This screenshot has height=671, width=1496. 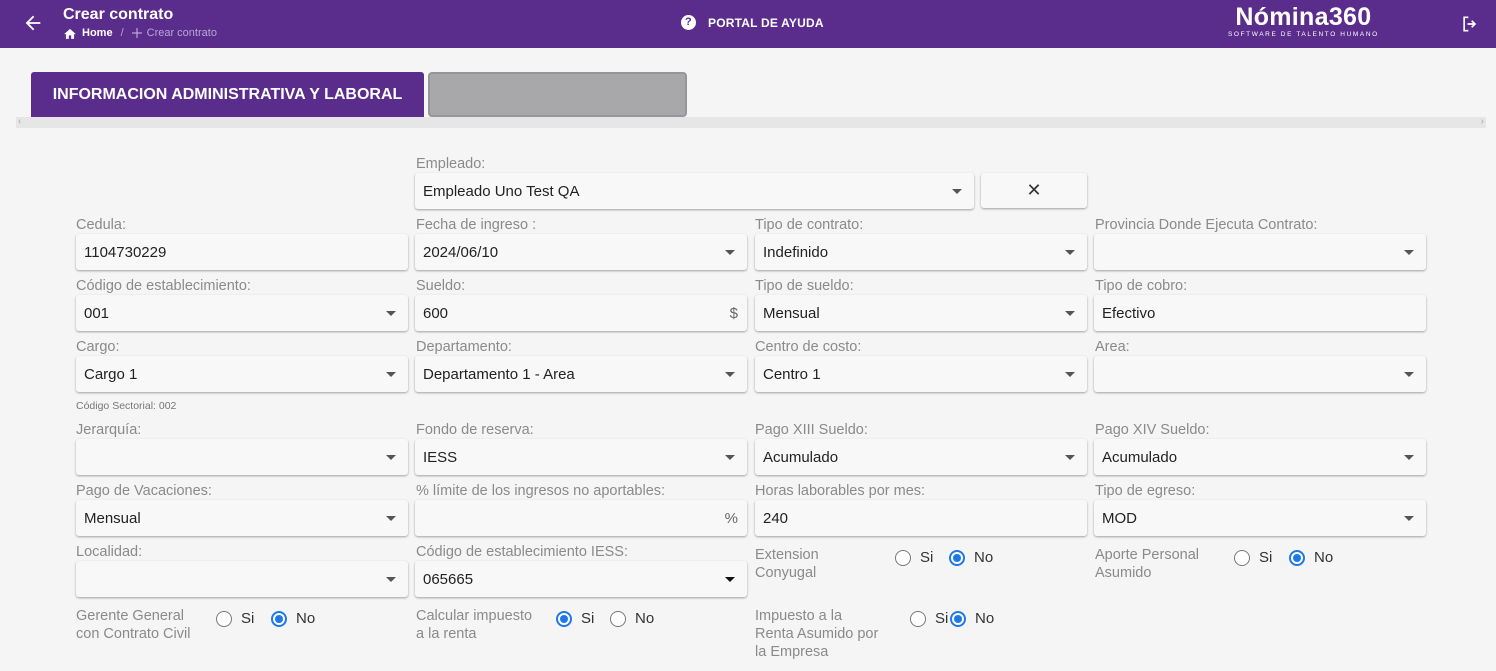 What do you see at coordinates (731, 518) in the screenshot?
I see `percent-suffix: %` at bounding box center [731, 518].